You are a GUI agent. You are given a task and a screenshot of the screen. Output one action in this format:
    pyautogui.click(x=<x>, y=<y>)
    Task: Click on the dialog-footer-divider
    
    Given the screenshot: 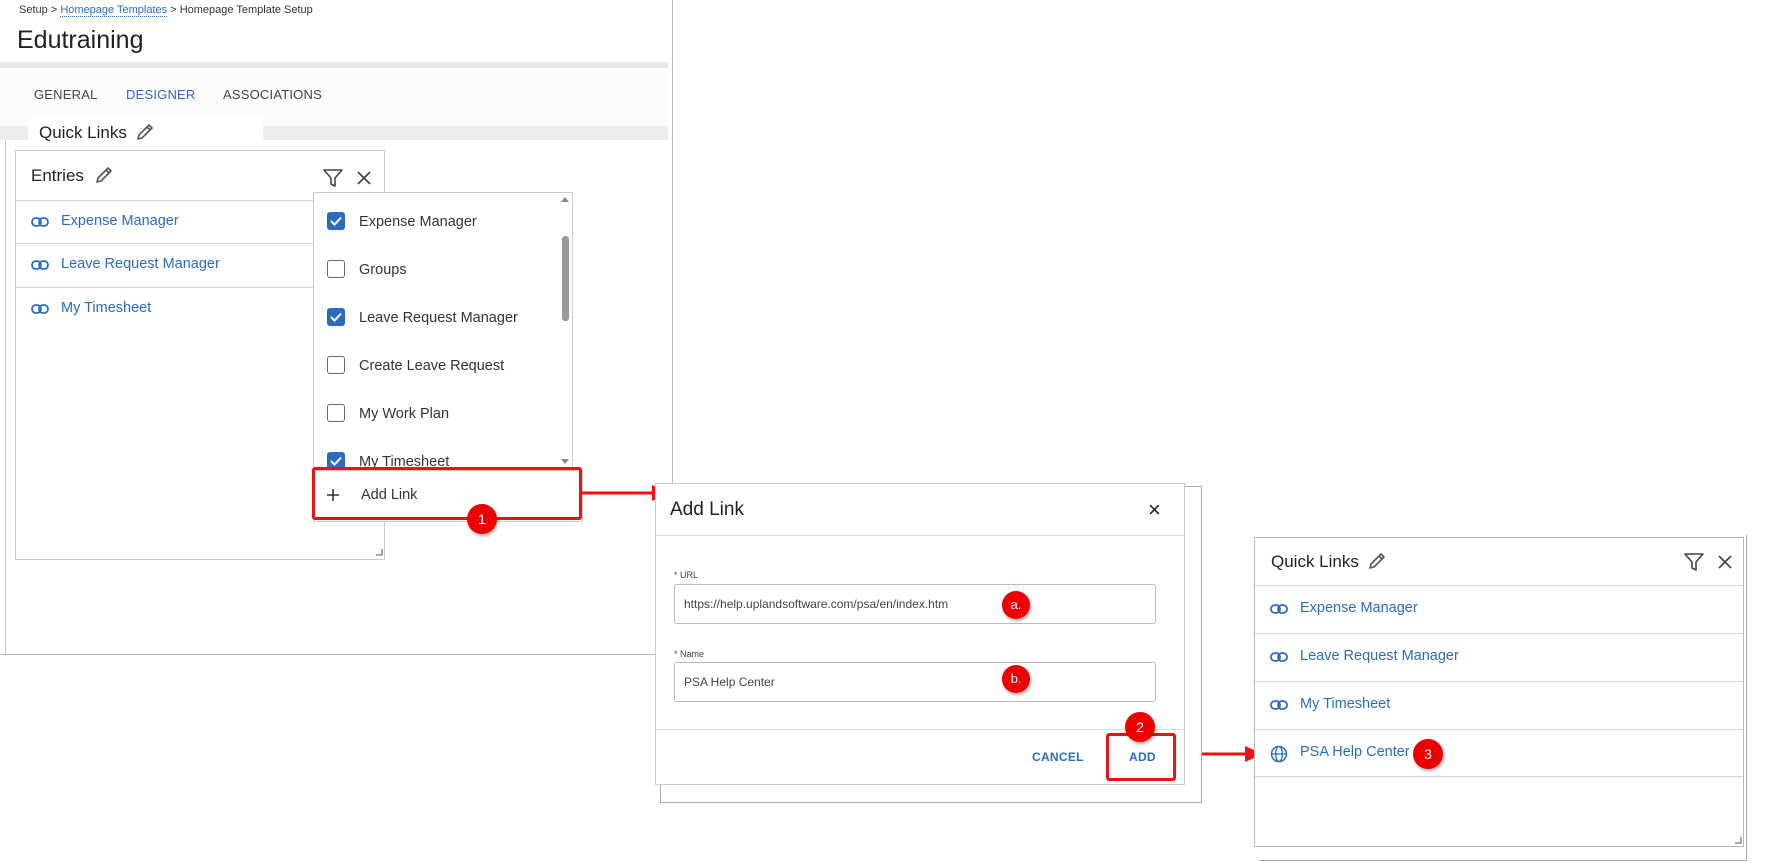 What is the action you would take?
    pyautogui.click(x=920, y=729)
    